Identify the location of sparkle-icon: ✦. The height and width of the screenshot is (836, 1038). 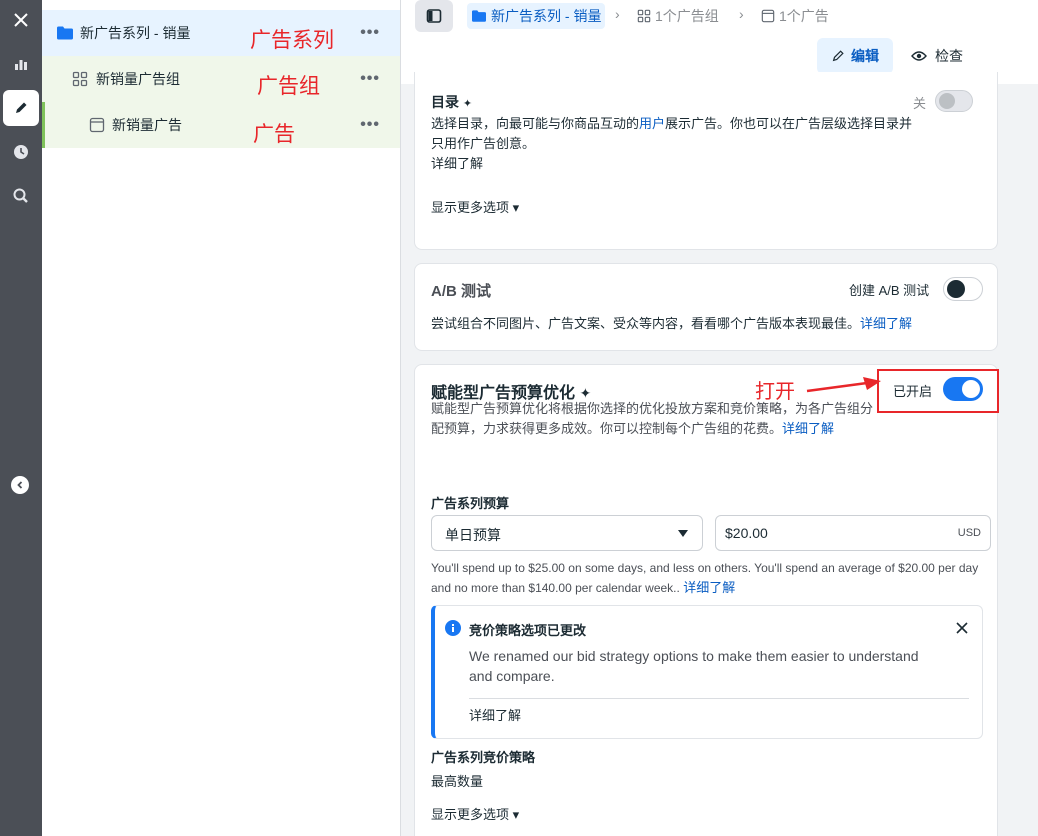
(467, 104).